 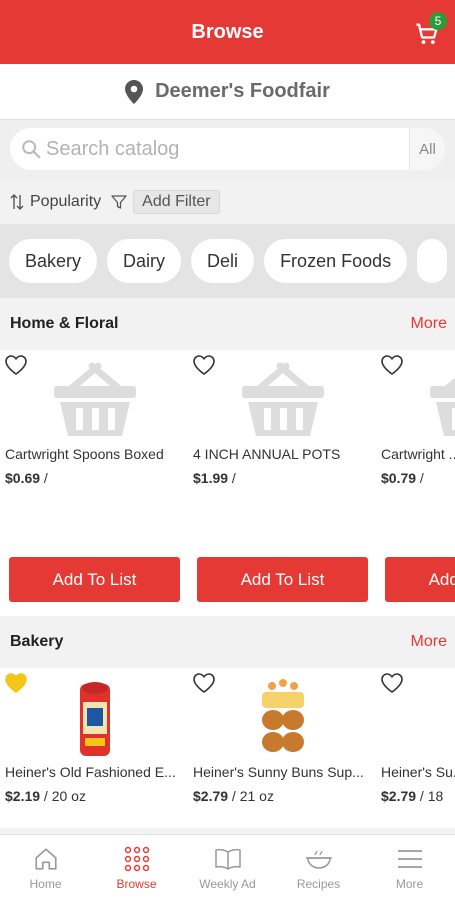 What do you see at coordinates (336, 261) in the screenshot?
I see `category-chip-frozen-foods: Frozen Foods` at bounding box center [336, 261].